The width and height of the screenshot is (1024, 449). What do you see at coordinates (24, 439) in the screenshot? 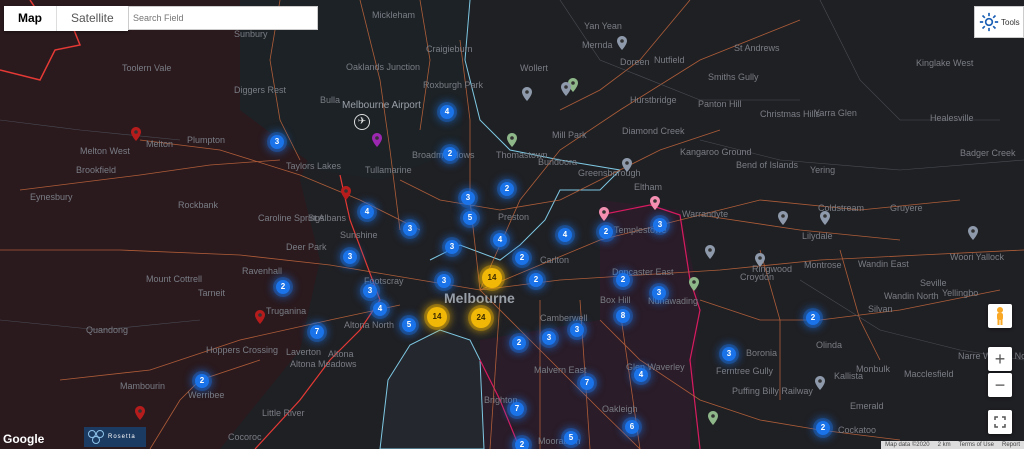
I see `google-logo: Google` at bounding box center [24, 439].